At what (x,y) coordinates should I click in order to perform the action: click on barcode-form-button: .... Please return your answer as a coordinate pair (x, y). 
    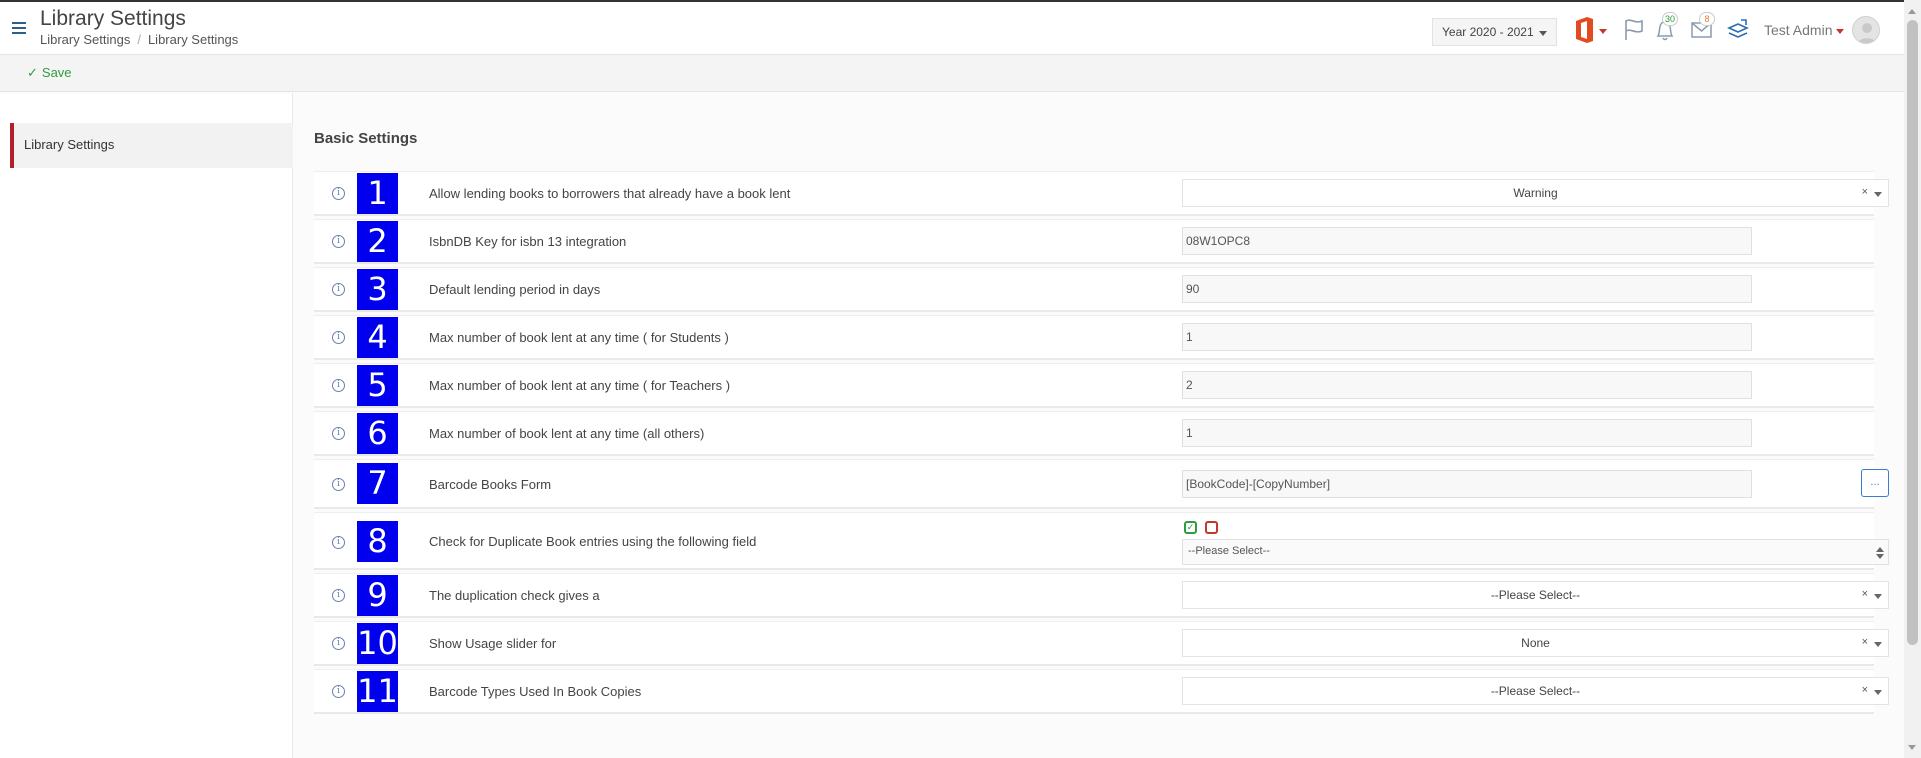
    Looking at the image, I should click on (1875, 483).